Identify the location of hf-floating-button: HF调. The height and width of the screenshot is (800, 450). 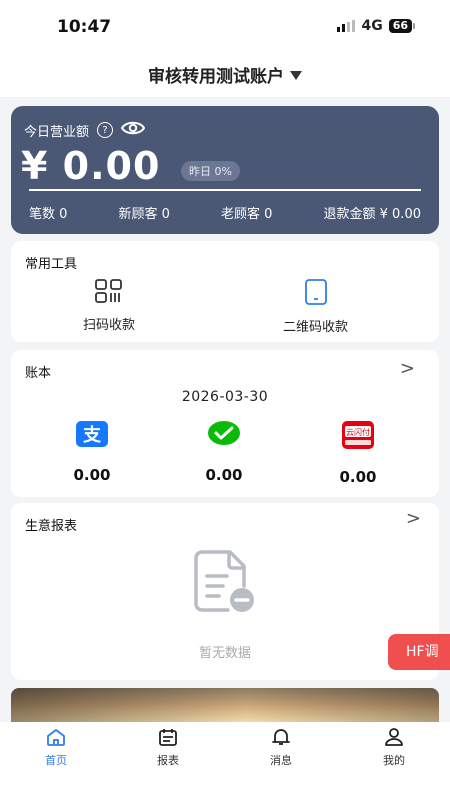
(419, 652).